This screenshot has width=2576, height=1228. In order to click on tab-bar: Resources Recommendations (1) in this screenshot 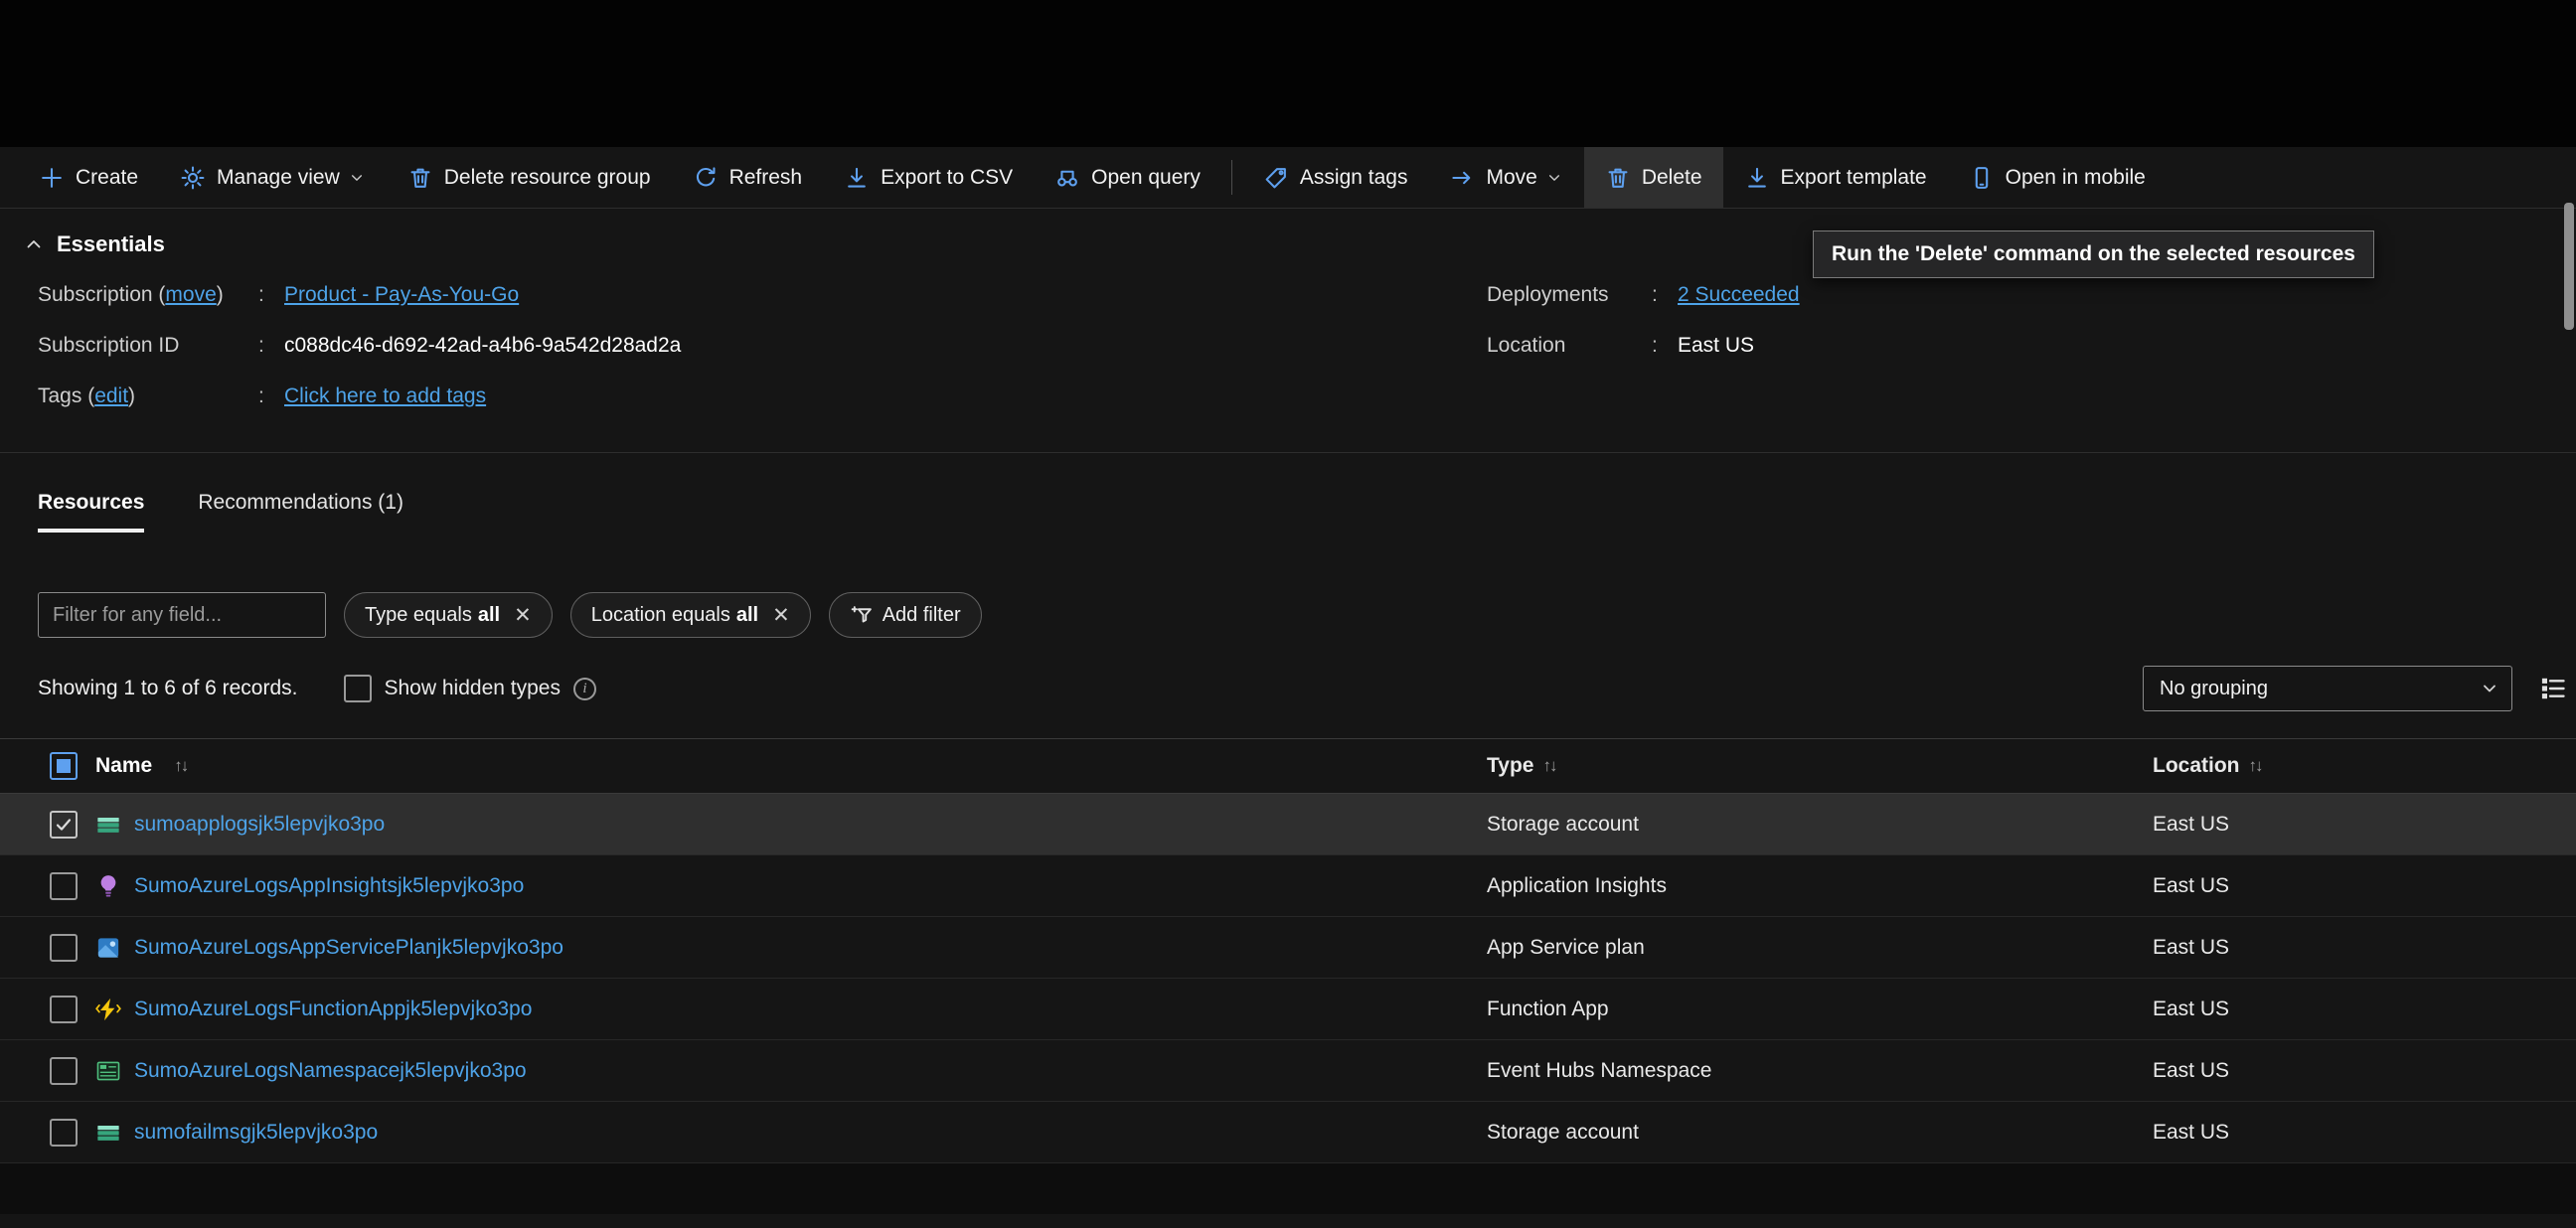, I will do `click(1307, 512)`.